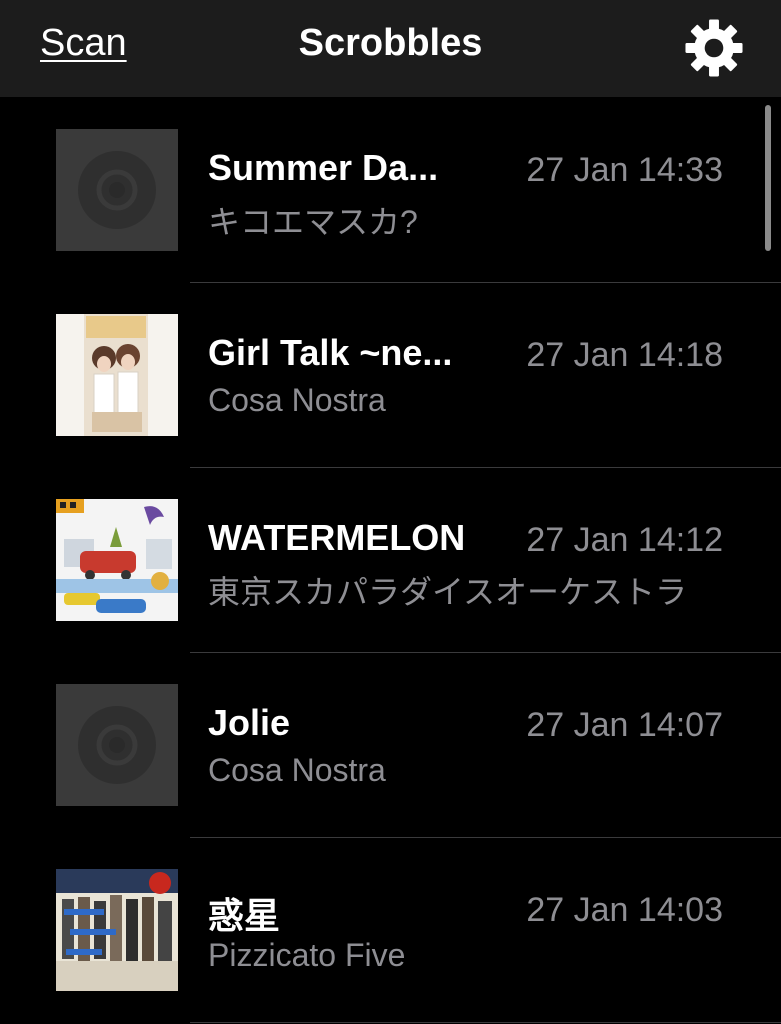 Image resolution: width=781 pixels, height=1024 pixels. What do you see at coordinates (768, 178) in the screenshot?
I see `scrollbar` at bounding box center [768, 178].